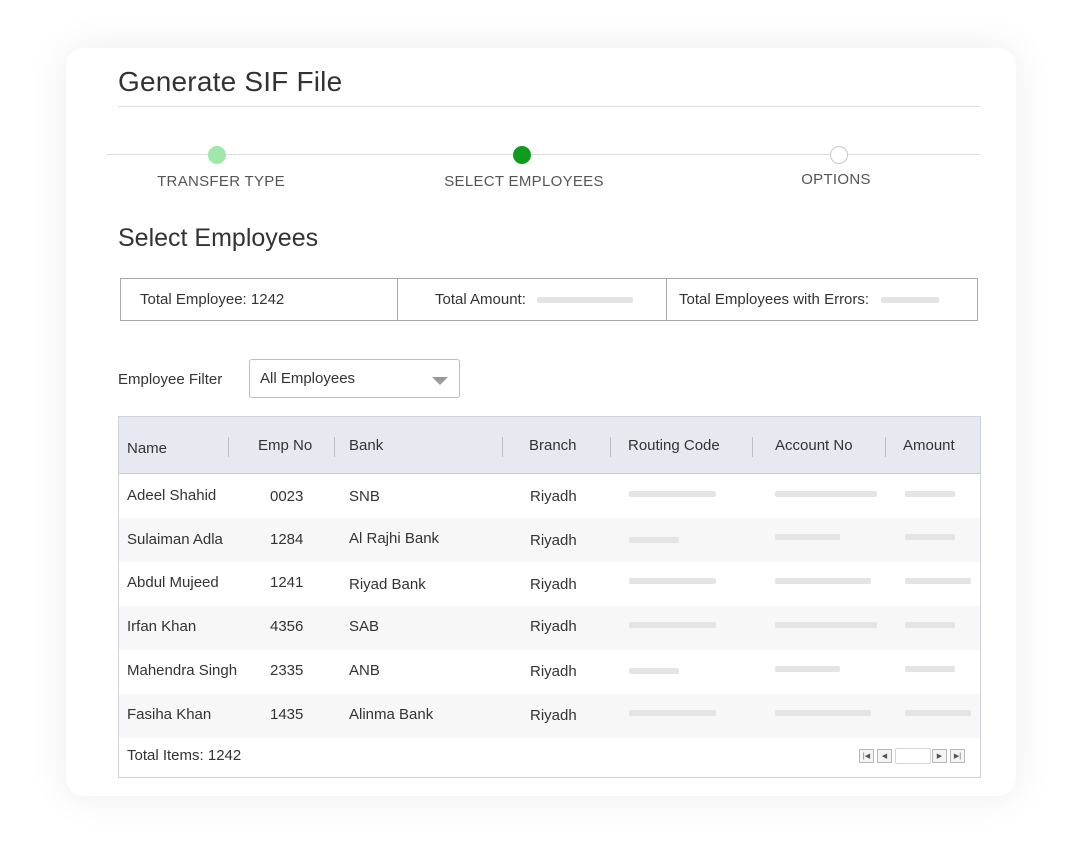  I want to click on cell-emp-no: 1241, so click(287, 582).